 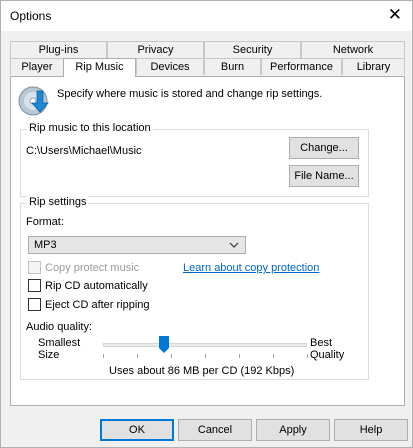 I want to click on copy-protect-label: Copy protect music, so click(x=92, y=267).